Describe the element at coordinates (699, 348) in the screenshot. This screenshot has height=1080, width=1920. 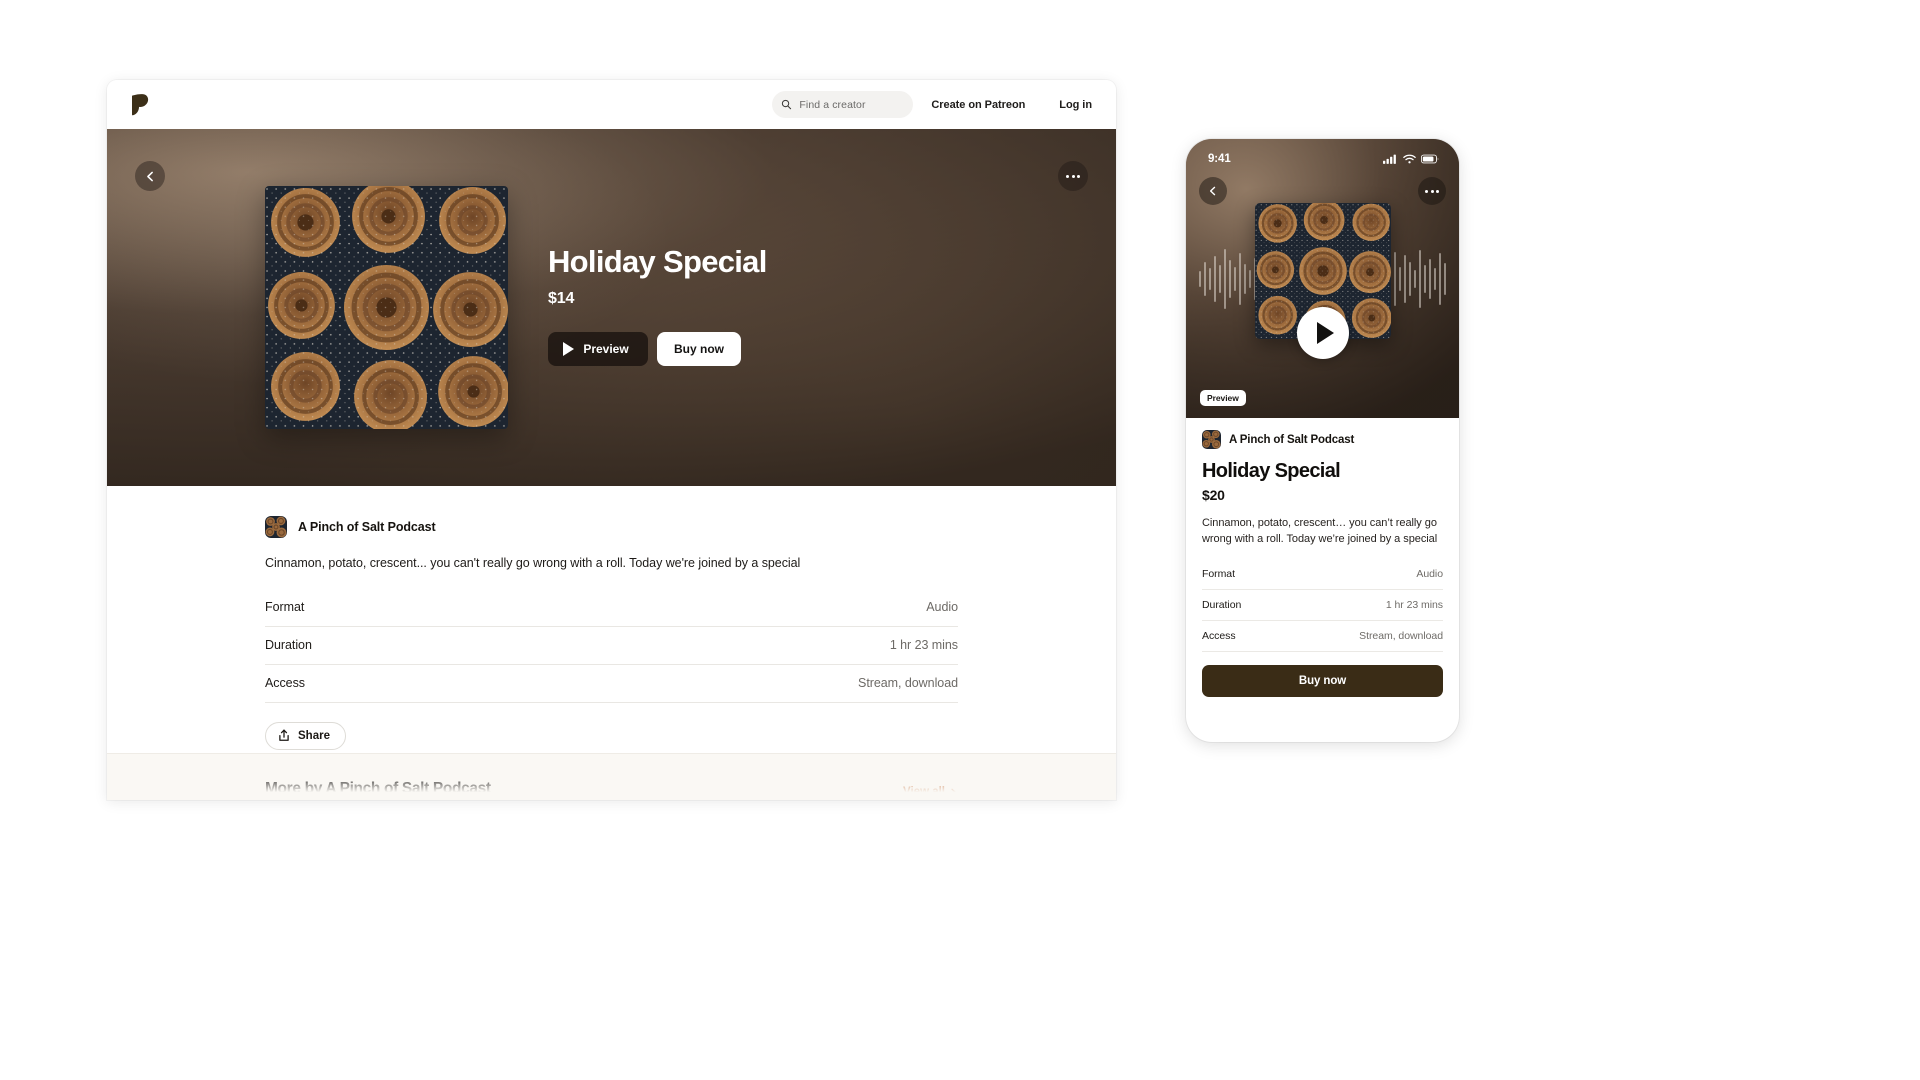
I see `buy-now-button: Buy now` at that location.